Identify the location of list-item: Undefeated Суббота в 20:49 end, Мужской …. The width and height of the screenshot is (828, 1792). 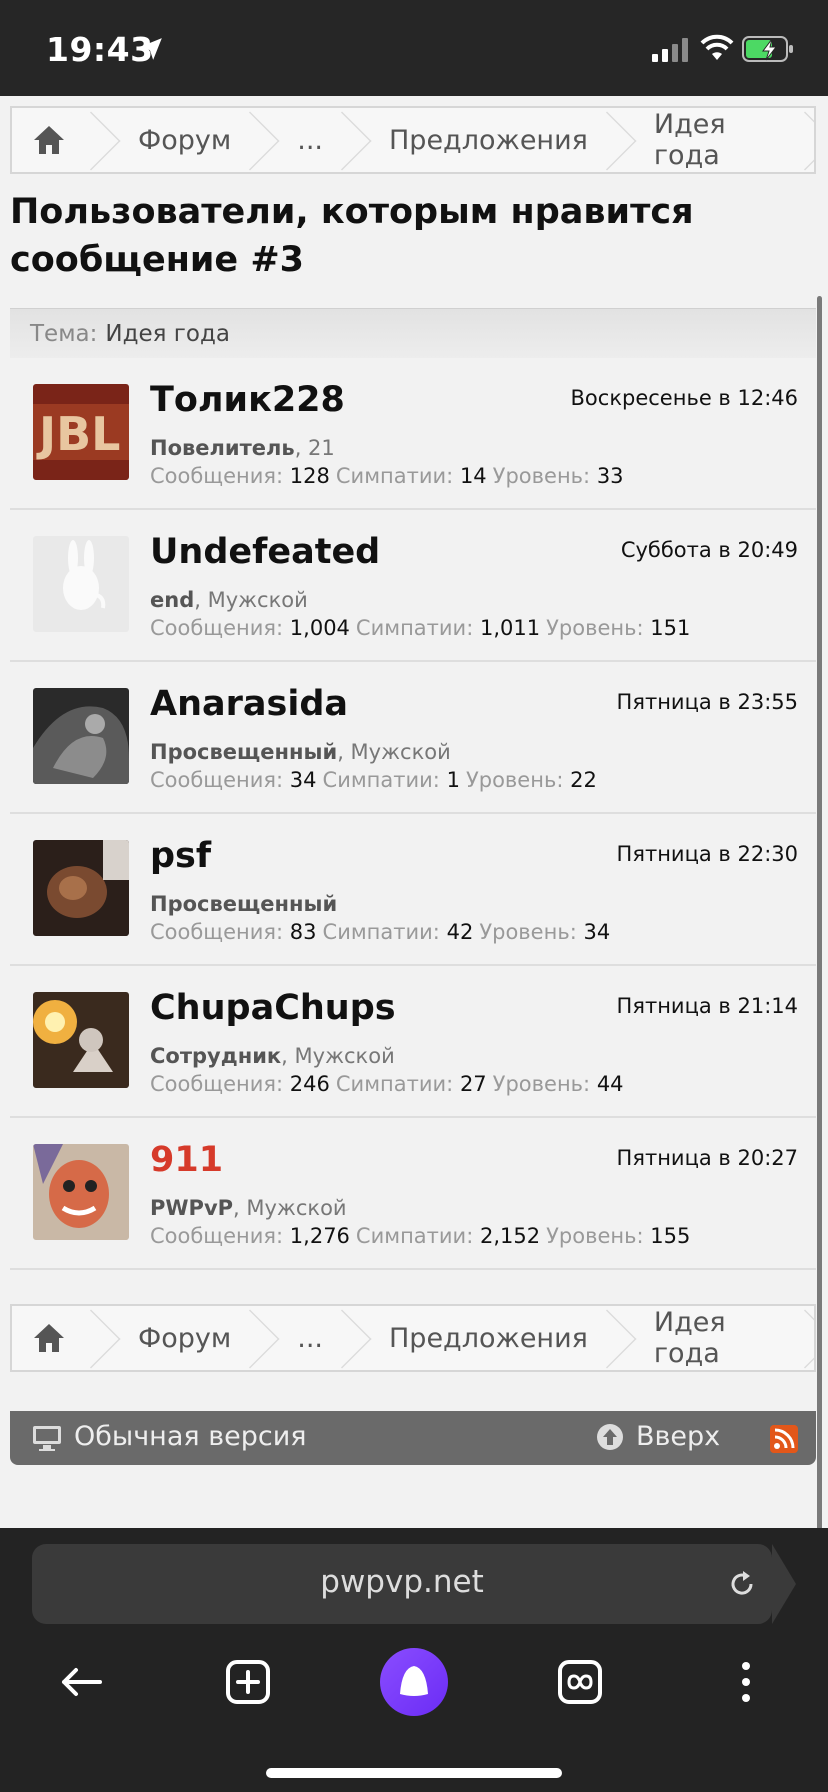
(413, 586).